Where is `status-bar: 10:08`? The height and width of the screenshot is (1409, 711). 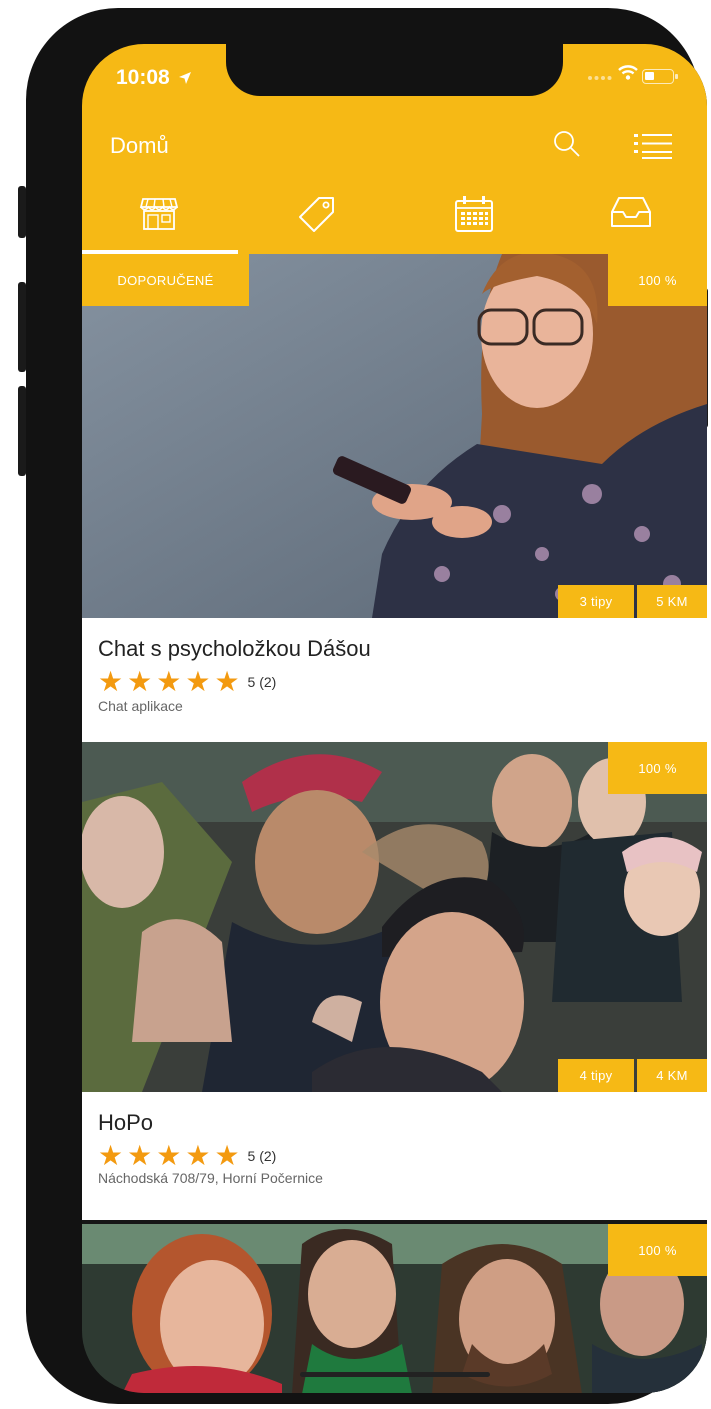 status-bar: 10:08 is located at coordinates (394, 77).